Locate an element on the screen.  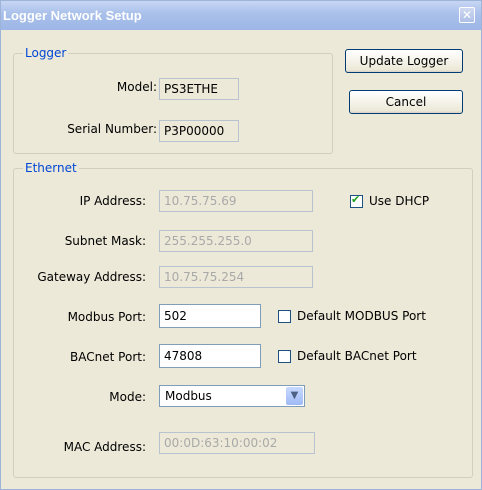
window-title: Logger Network Setup is located at coordinates (72, 15).